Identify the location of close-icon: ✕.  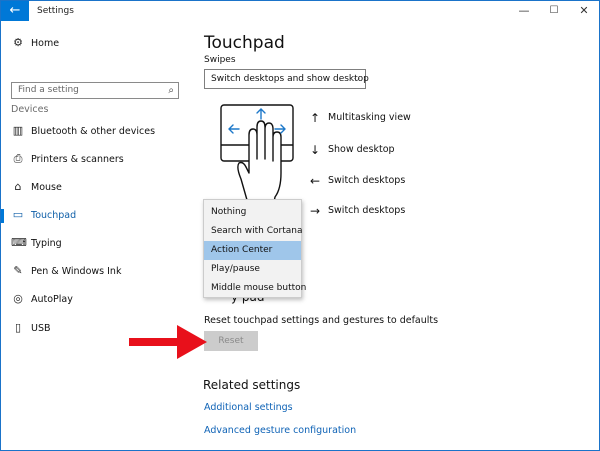
(584, 10).